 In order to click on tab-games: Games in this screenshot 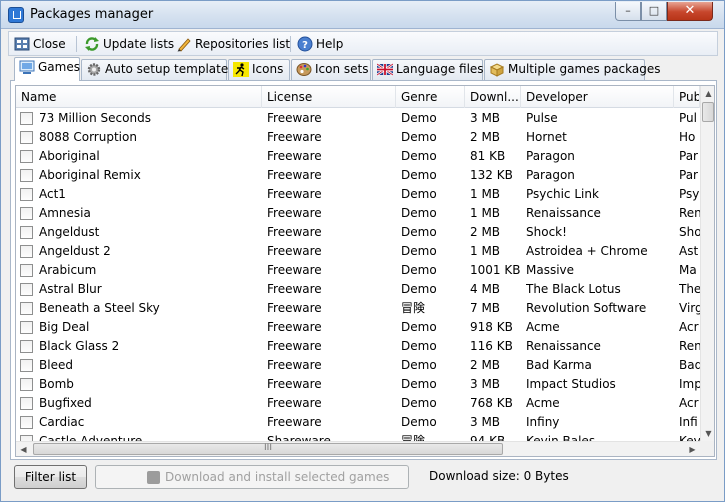, I will do `click(47, 69)`.